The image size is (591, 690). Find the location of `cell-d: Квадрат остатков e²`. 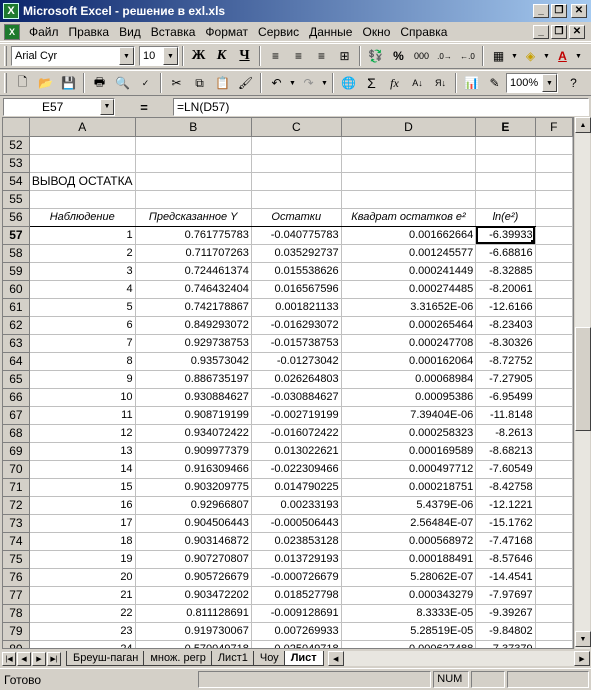

cell-d: Квадрат остатков e² is located at coordinates (409, 217).